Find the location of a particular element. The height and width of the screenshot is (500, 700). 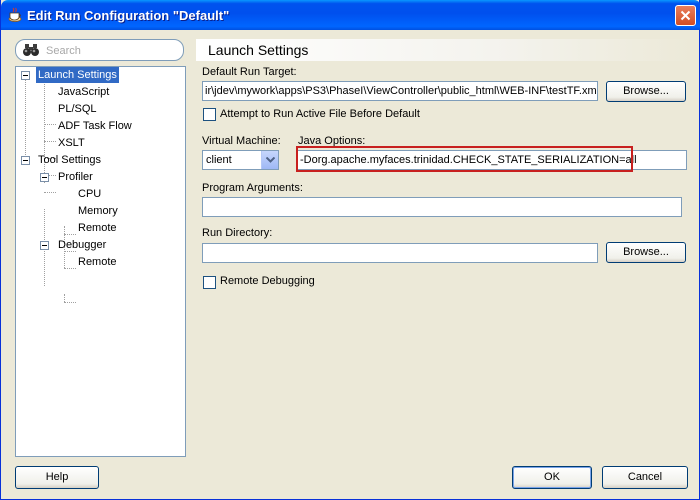

search-input is located at coordinates (111, 50).